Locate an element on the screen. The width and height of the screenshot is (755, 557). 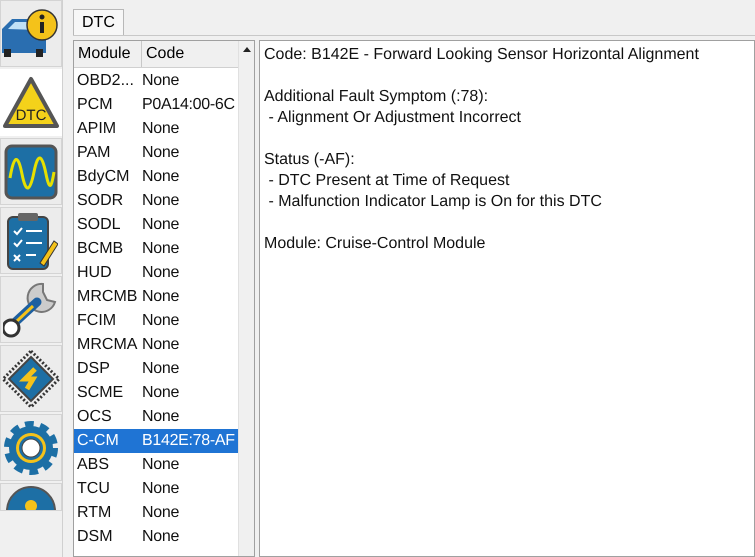
module-cell-text: SCME is located at coordinates (100, 393).